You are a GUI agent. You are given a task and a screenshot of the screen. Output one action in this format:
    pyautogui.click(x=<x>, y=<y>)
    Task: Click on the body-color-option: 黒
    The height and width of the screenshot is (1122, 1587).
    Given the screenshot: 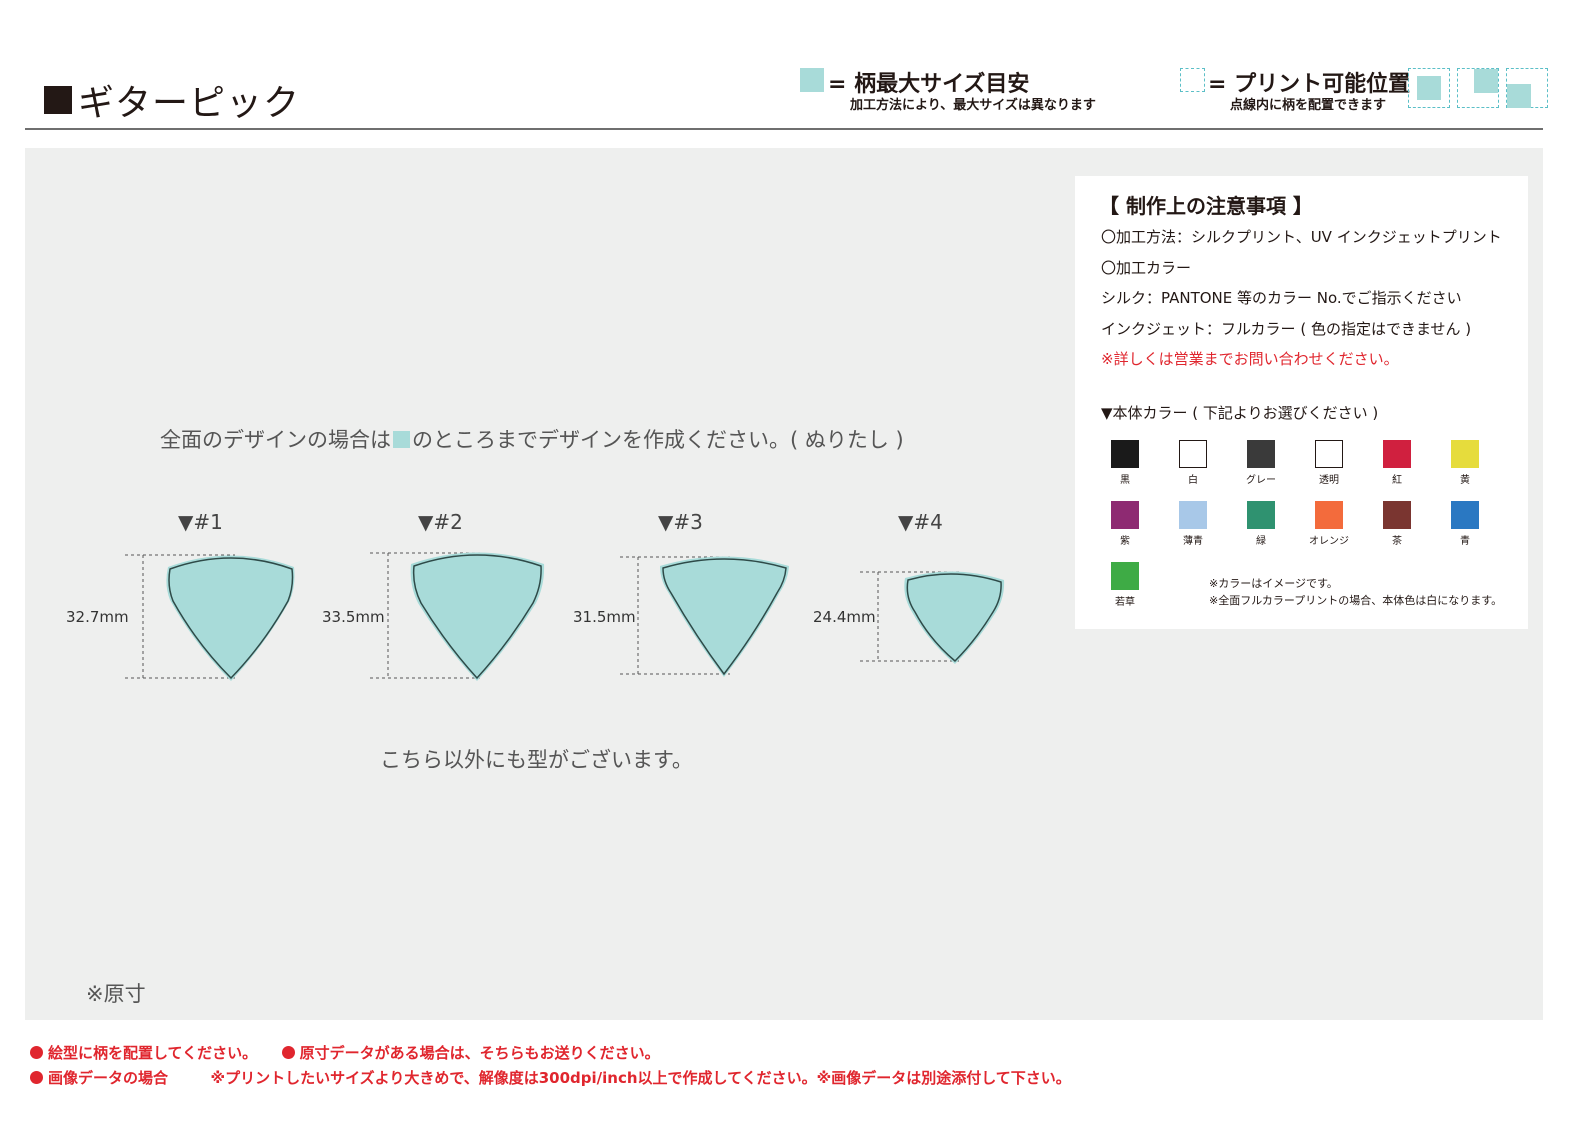 What is the action you would take?
    pyautogui.click(x=1125, y=463)
    